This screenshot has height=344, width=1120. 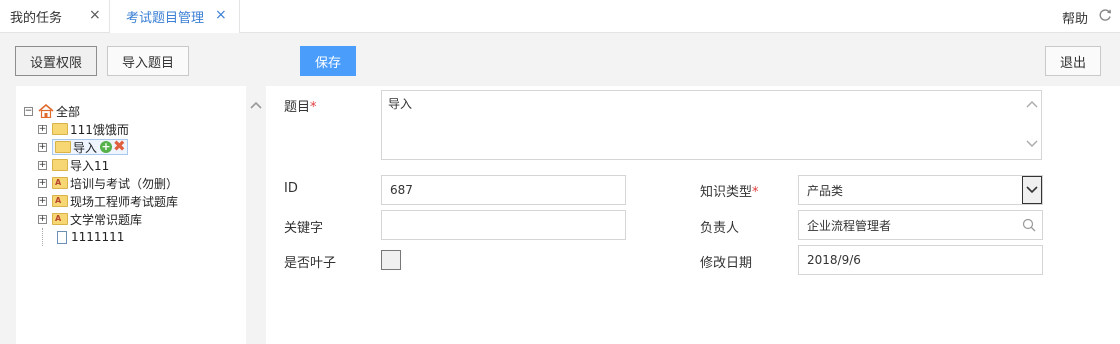 What do you see at coordinates (291, 188) in the screenshot?
I see `id-label: ID` at bounding box center [291, 188].